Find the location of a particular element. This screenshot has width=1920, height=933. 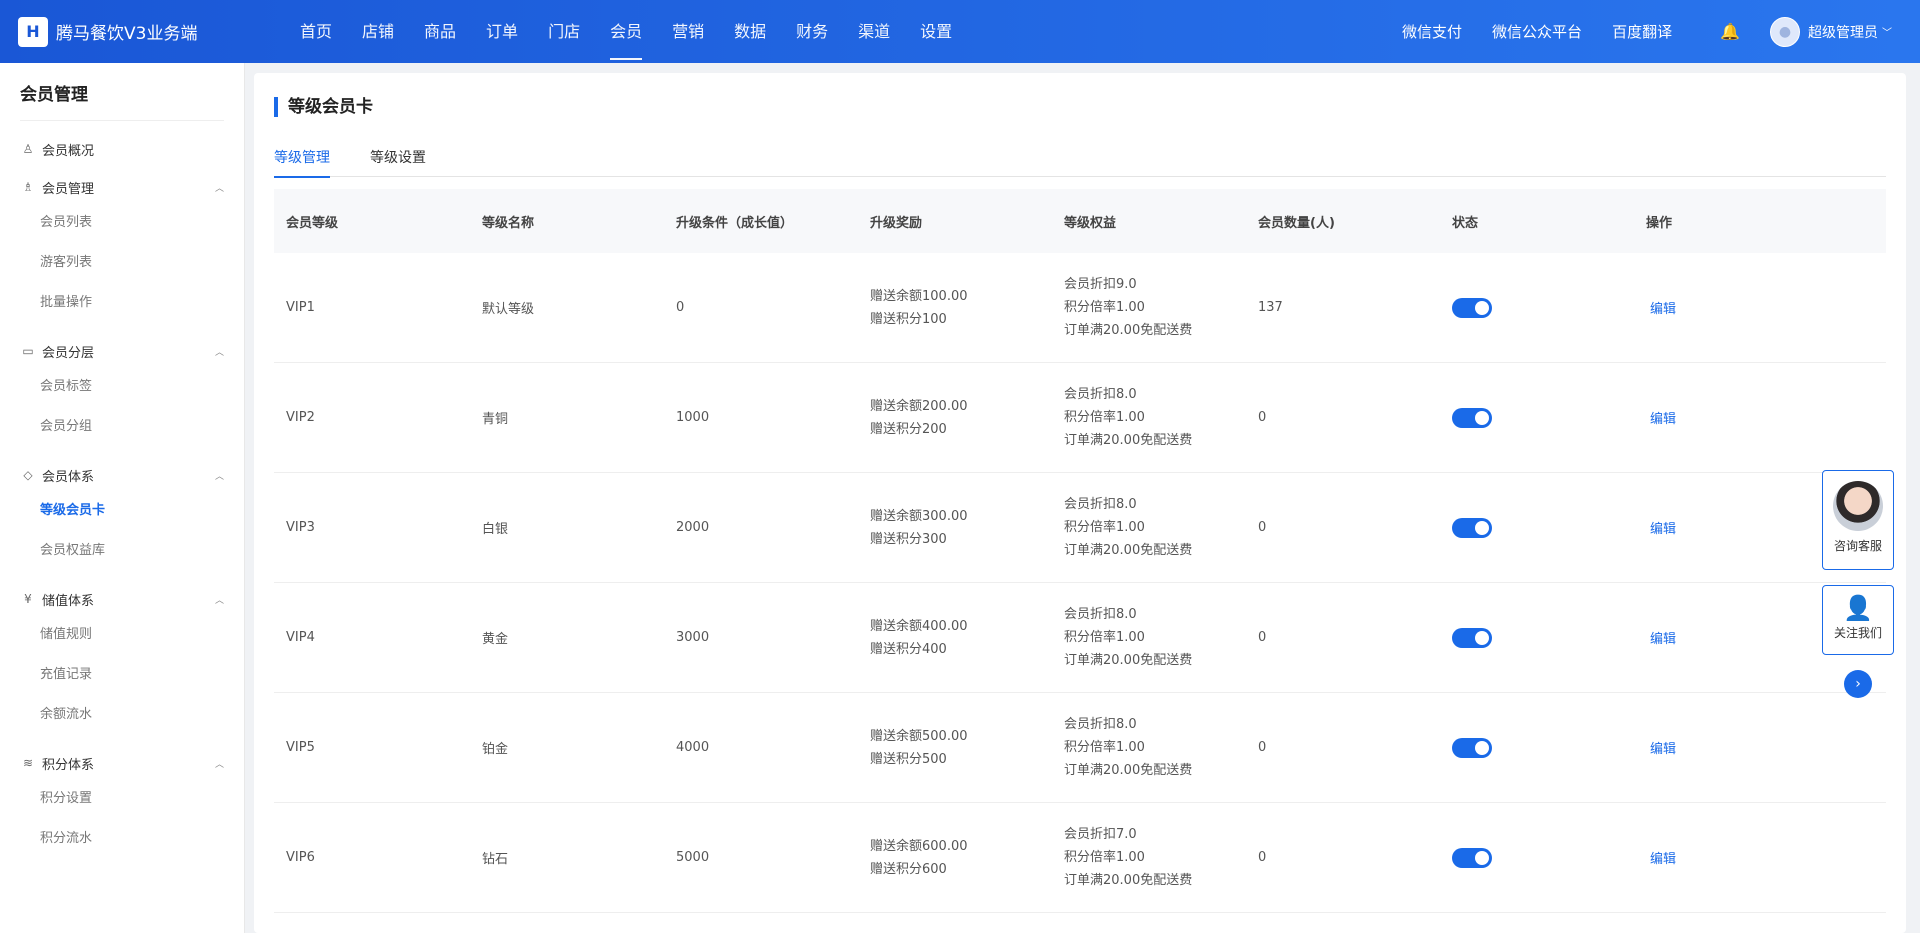

cell-level: VIP3 is located at coordinates (300, 527).